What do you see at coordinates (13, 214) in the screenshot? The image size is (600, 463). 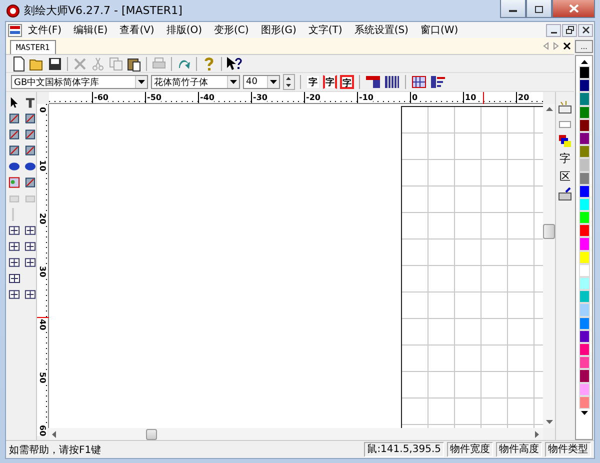 I see `separator-icon` at bounding box center [13, 214].